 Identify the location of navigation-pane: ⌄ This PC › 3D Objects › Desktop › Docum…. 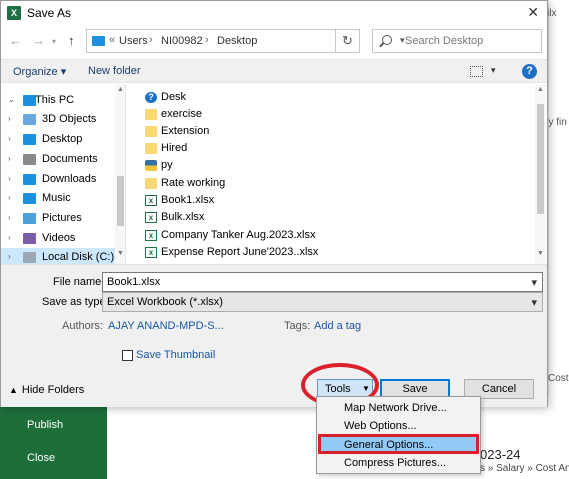
(63, 174).